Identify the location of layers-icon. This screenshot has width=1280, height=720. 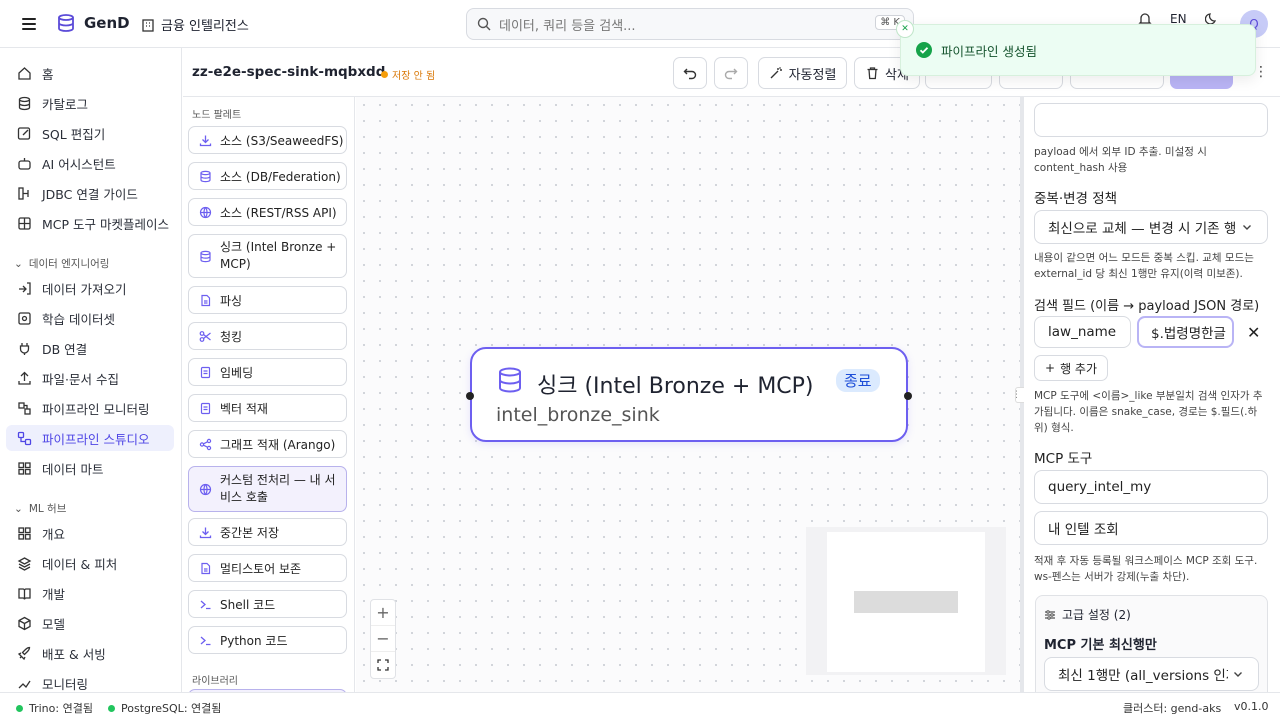
(24, 563).